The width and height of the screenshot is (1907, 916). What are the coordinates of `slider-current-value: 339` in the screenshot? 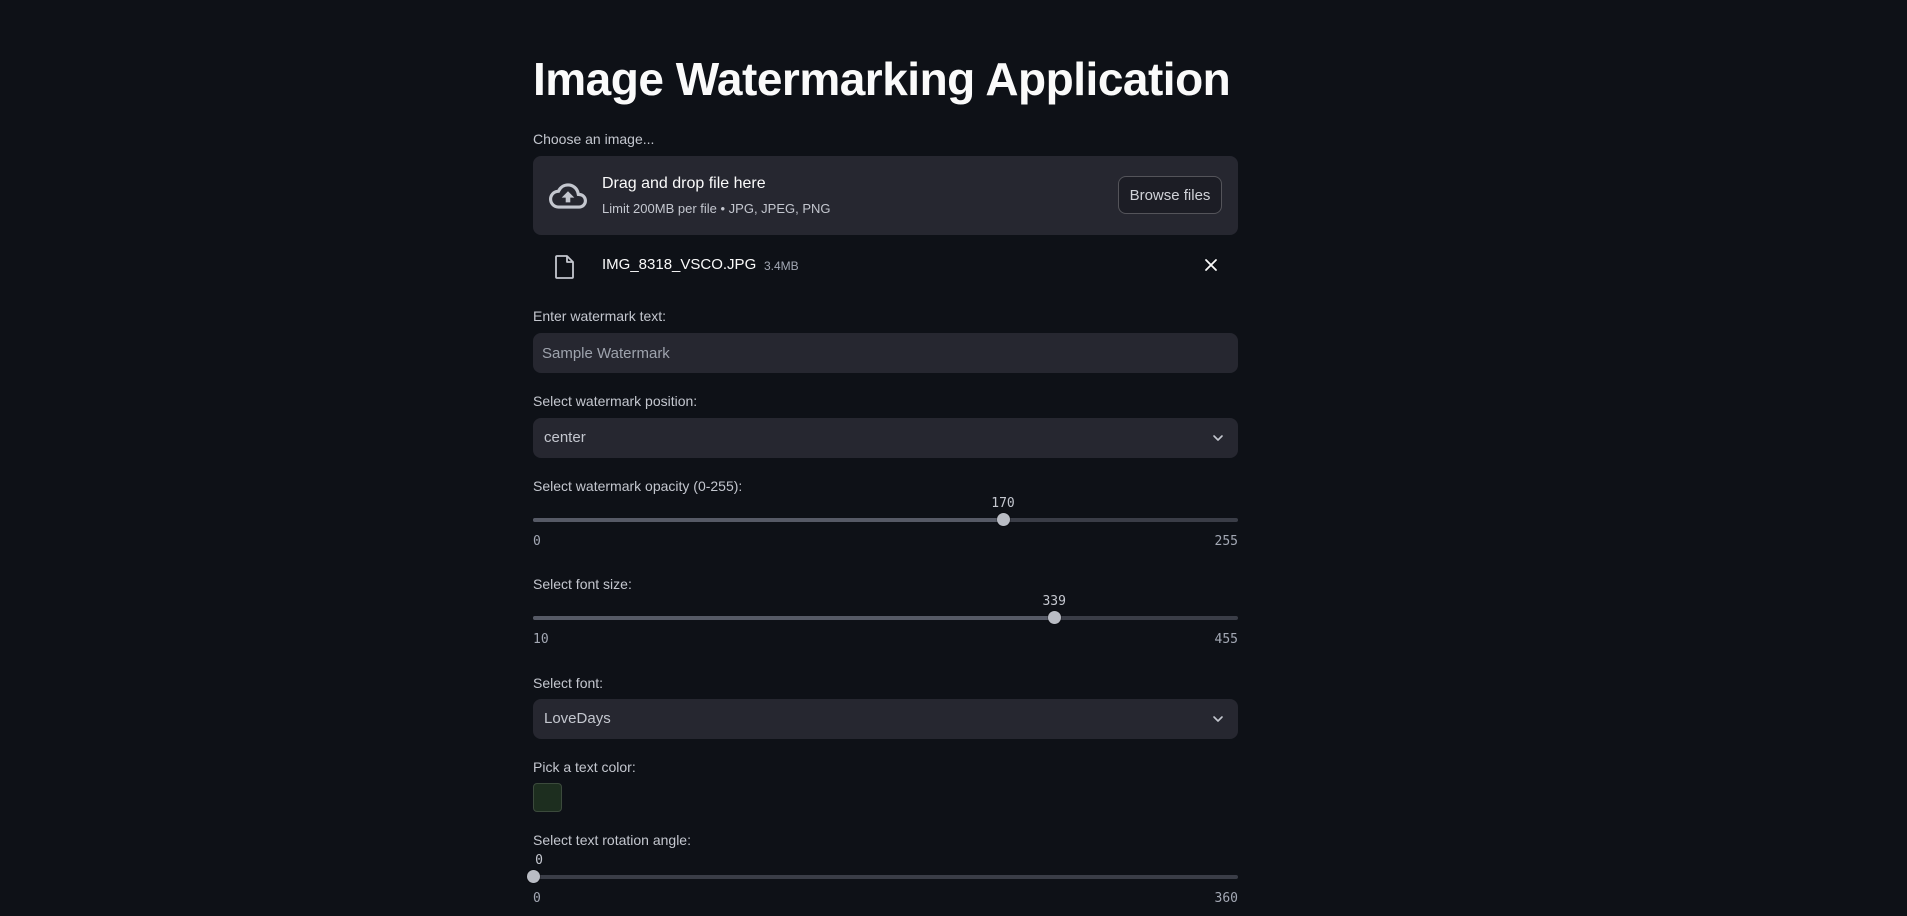 It's located at (1054, 601).